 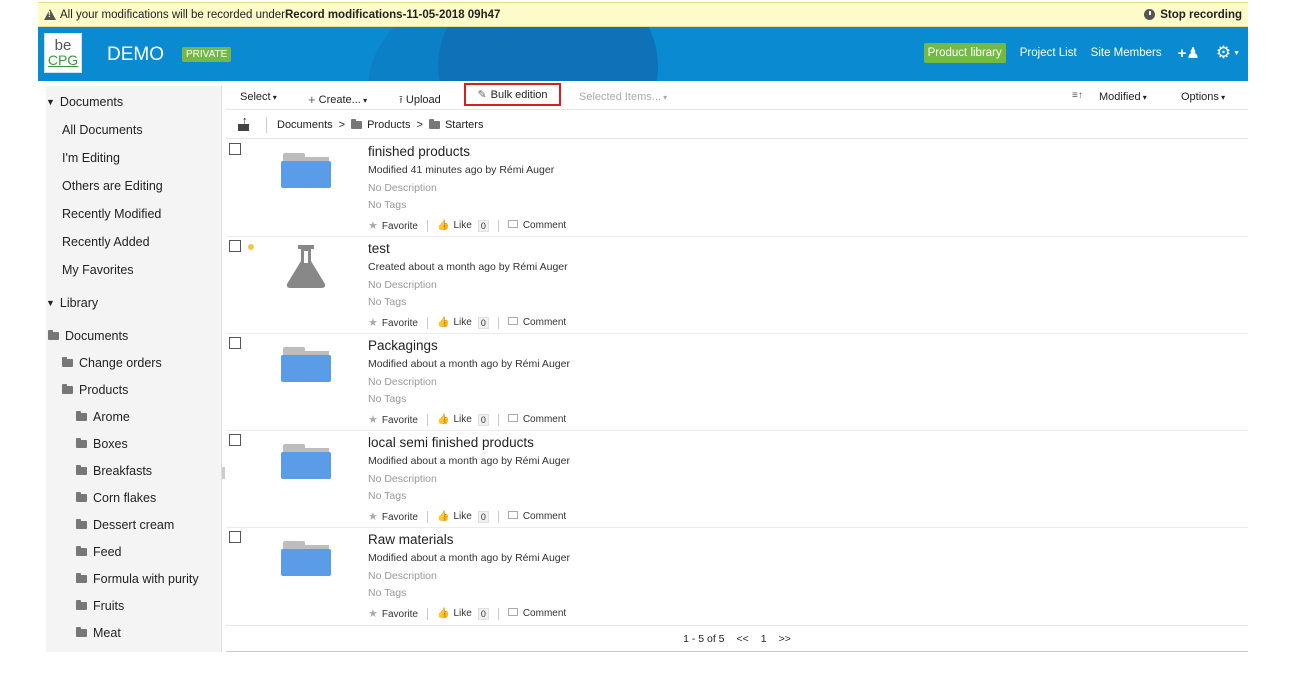 I want to click on tree-item-corn-flakes: Corn flakes, so click(x=116, y=498).